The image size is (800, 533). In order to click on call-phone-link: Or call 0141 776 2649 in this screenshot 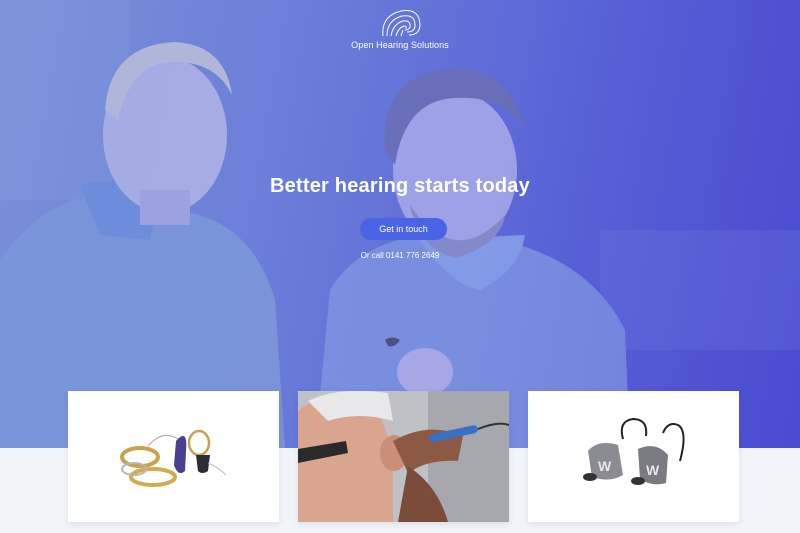, I will do `click(400, 255)`.